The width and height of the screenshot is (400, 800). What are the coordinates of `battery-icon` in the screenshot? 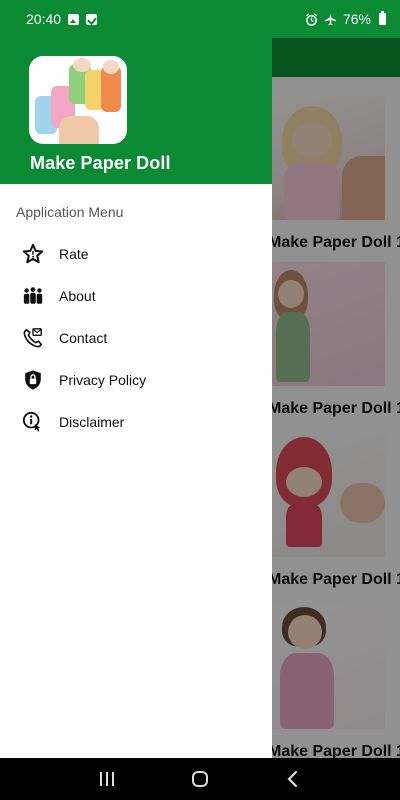 It's located at (382, 18).